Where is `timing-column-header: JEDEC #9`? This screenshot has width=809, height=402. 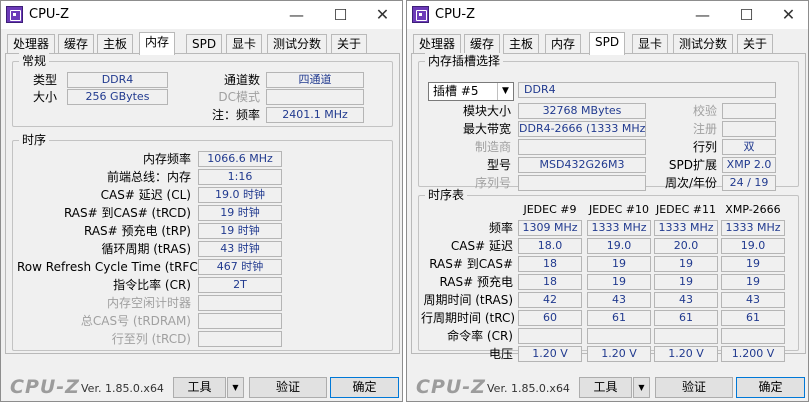 timing-column-header: JEDEC #9 is located at coordinates (550, 209).